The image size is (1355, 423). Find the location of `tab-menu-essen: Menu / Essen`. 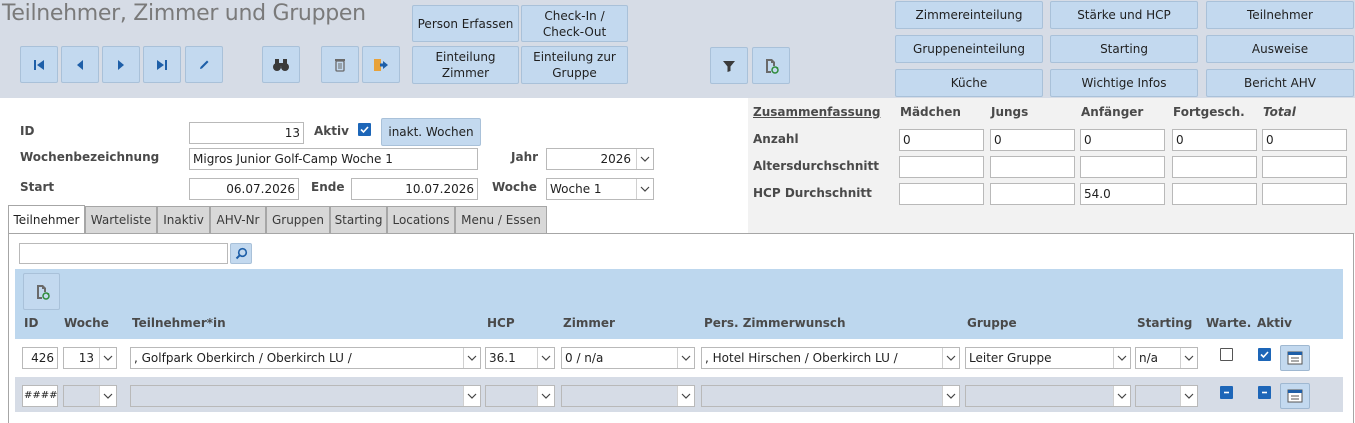

tab-menu-essen: Menu / Essen is located at coordinates (501, 219).